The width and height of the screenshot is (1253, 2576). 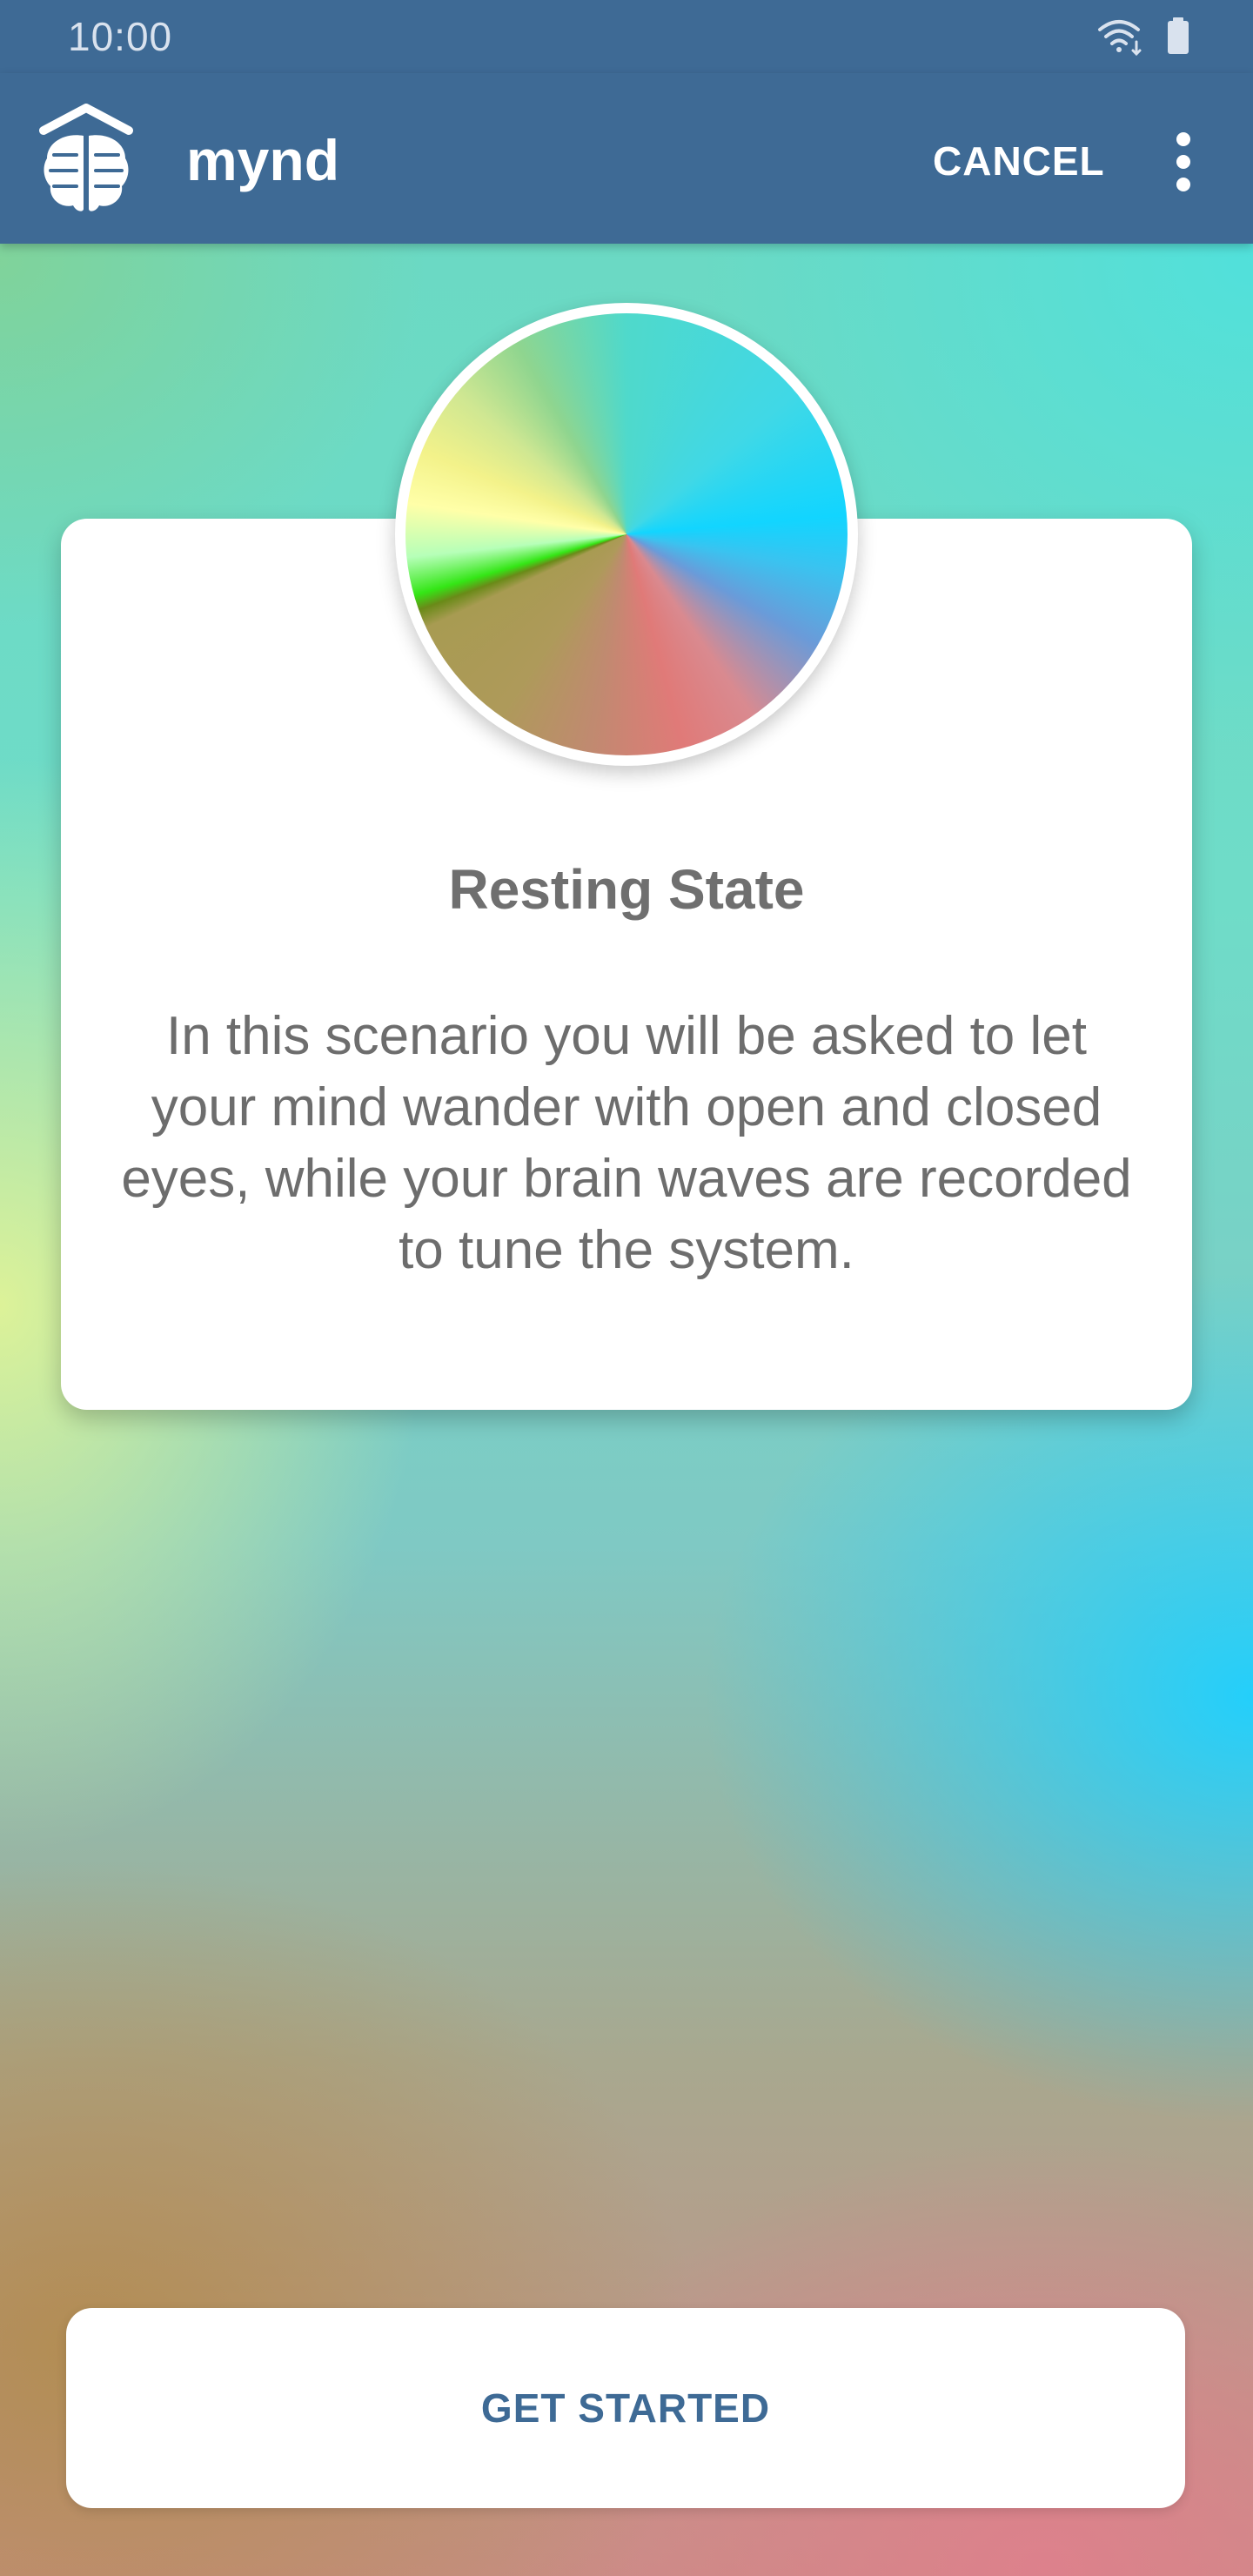 I want to click on status-time: 10:00, so click(x=121, y=37).